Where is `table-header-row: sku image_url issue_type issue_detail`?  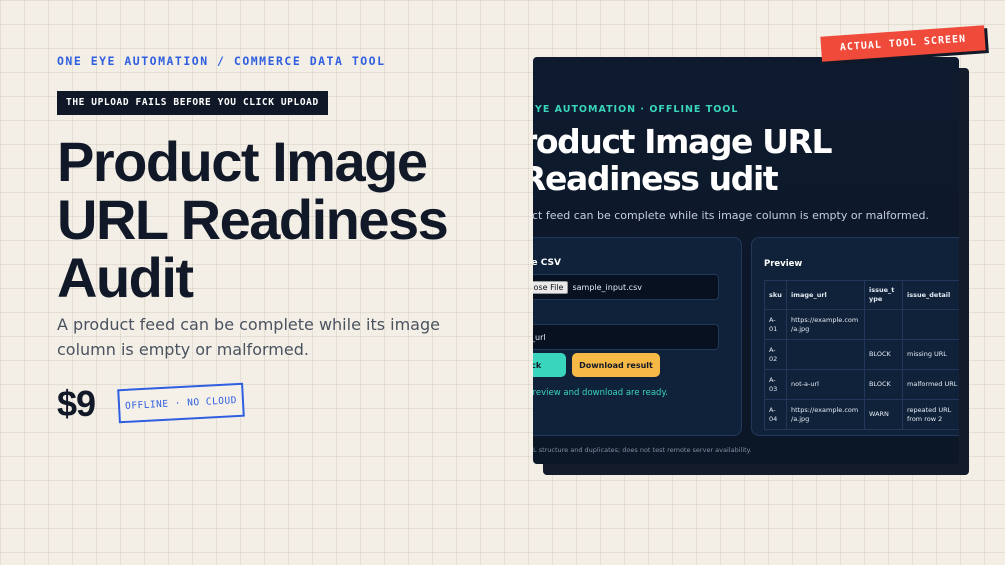 table-header-row: sku image_url issue_type issue_detail is located at coordinates (861, 295).